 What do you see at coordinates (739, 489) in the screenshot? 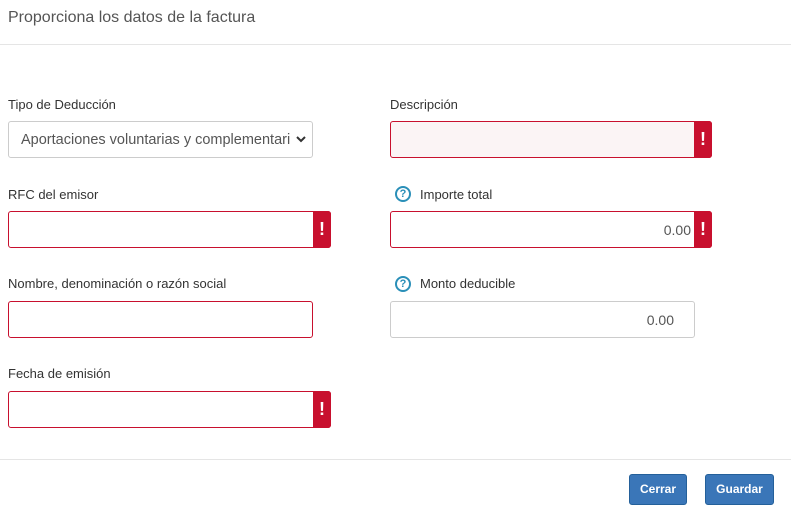
I see `guardar-button: Guardar` at bounding box center [739, 489].